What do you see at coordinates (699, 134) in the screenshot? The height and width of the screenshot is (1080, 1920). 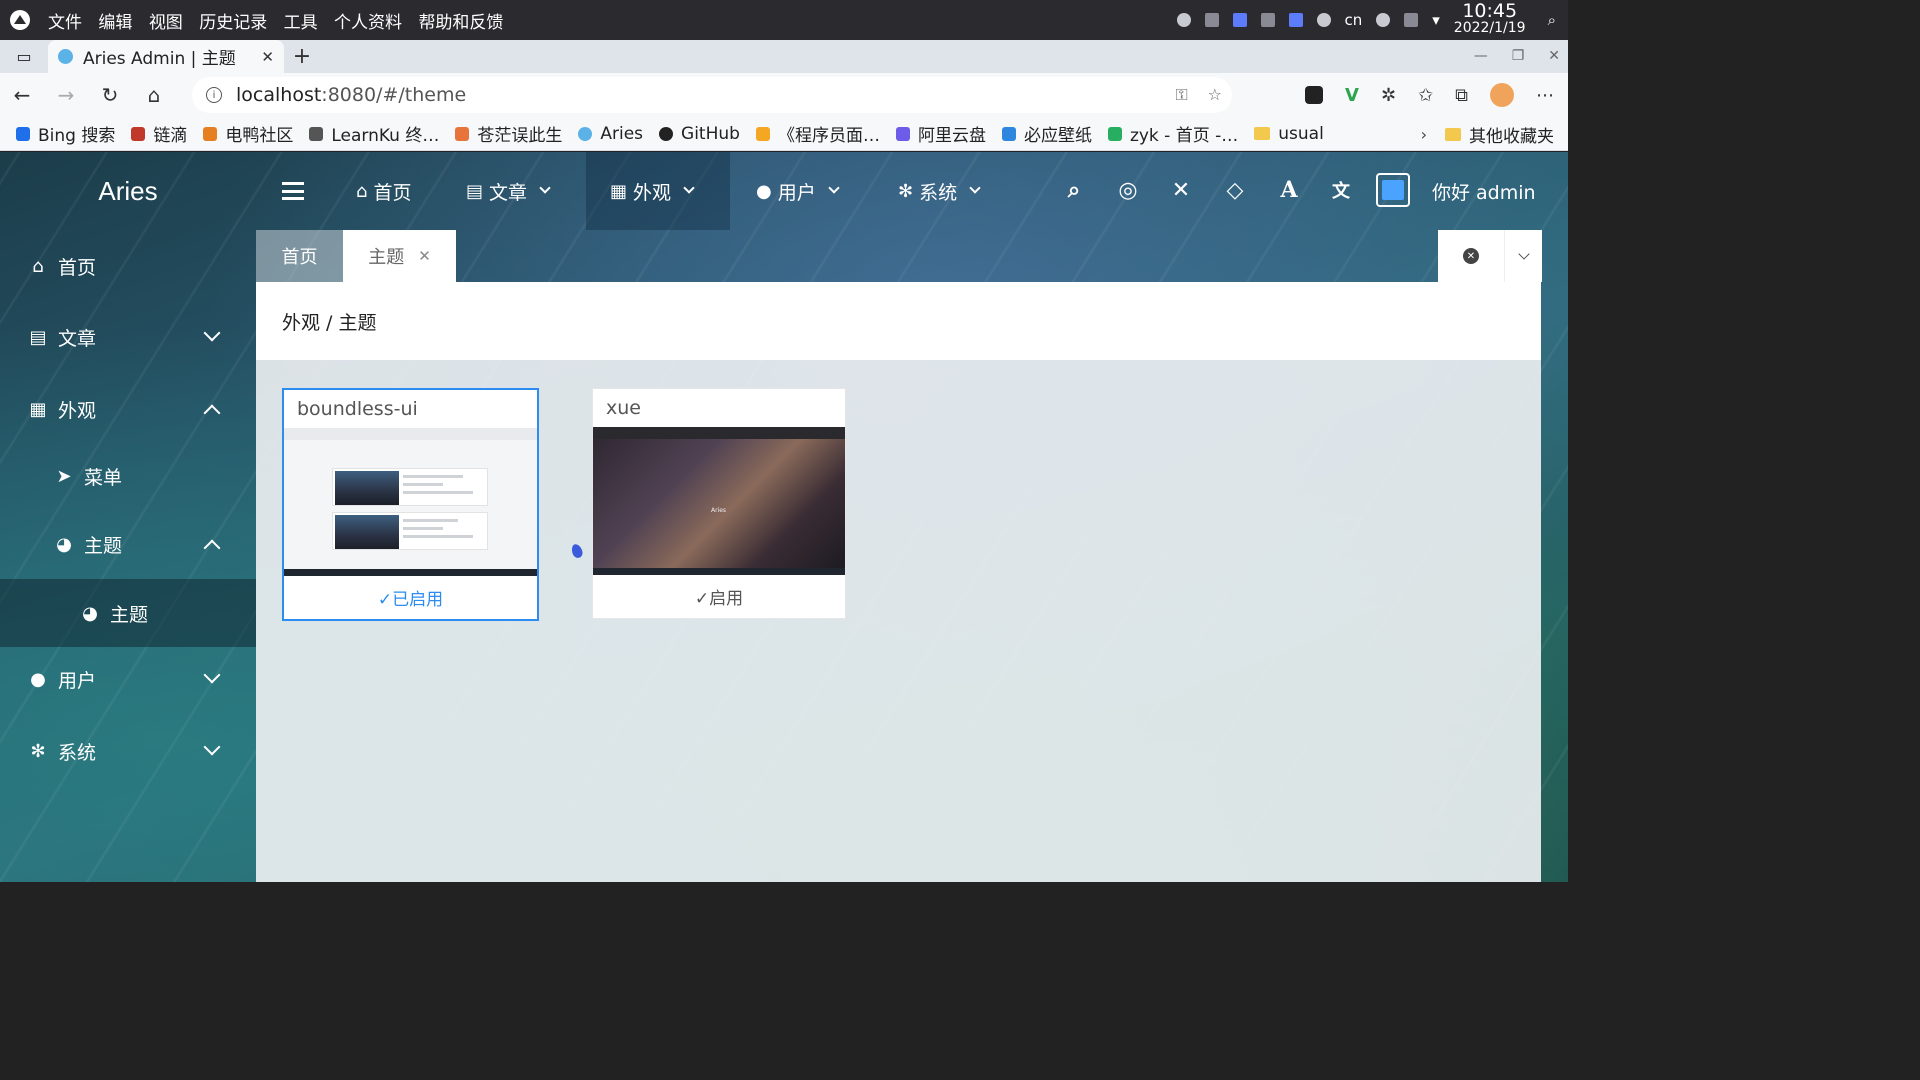 I see `bookmark: GitHub` at bounding box center [699, 134].